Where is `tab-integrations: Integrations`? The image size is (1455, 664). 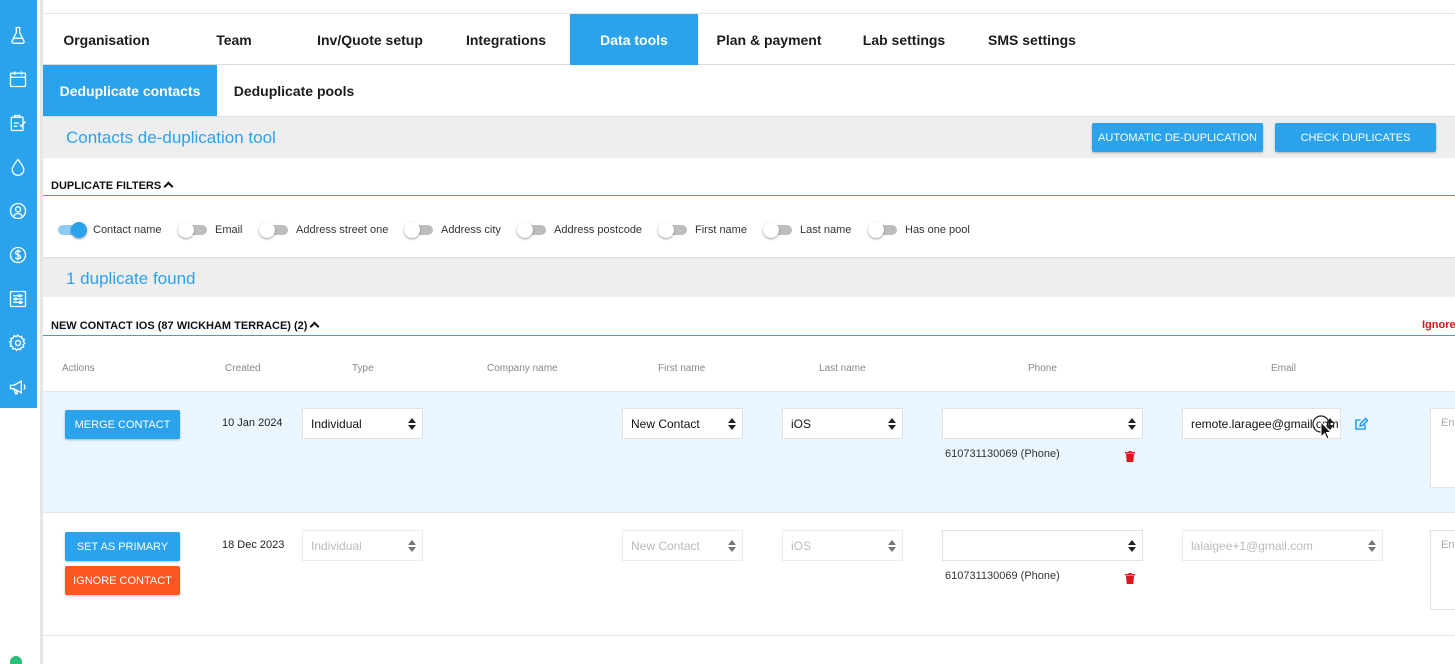 tab-integrations: Integrations is located at coordinates (506, 39).